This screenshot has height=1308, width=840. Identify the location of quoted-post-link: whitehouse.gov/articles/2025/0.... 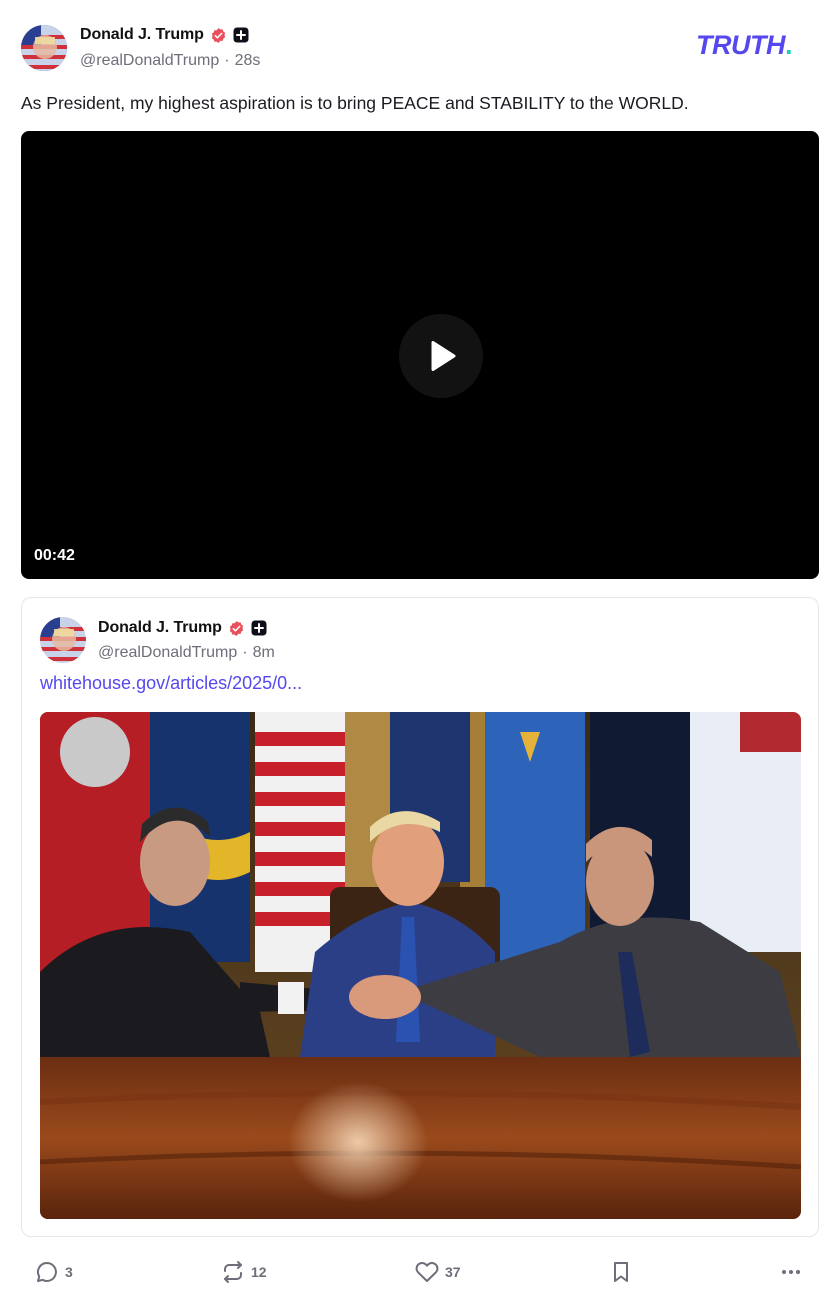
(171, 683).